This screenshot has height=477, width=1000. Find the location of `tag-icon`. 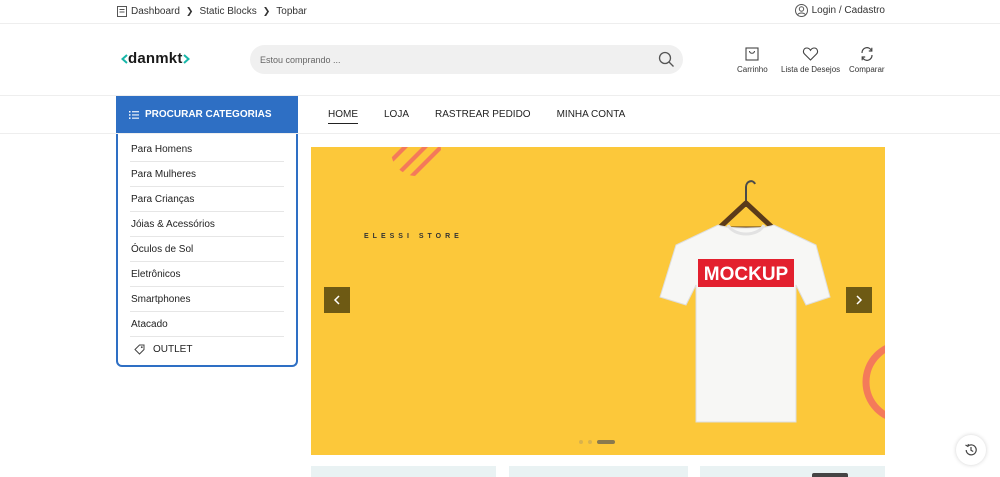

tag-icon is located at coordinates (139, 349).